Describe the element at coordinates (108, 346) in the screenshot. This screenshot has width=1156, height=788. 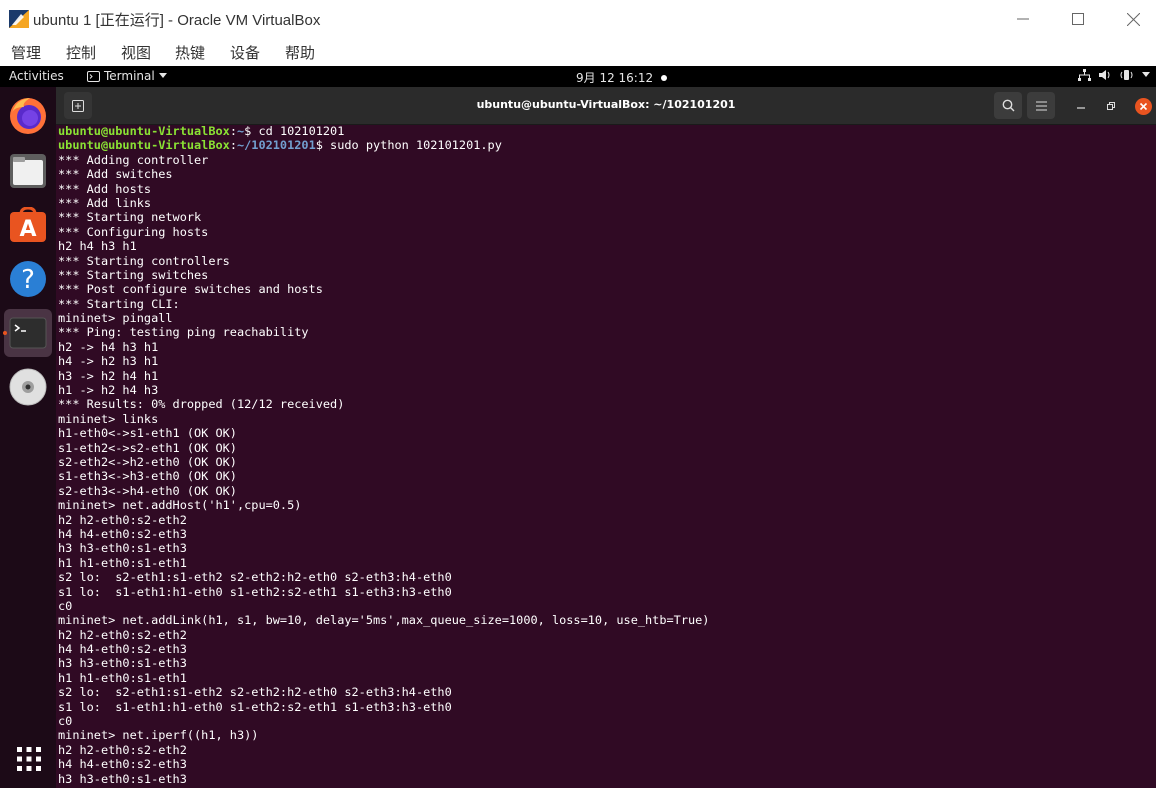
I see `output-line: h2 -> h4 h3 h1` at that location.